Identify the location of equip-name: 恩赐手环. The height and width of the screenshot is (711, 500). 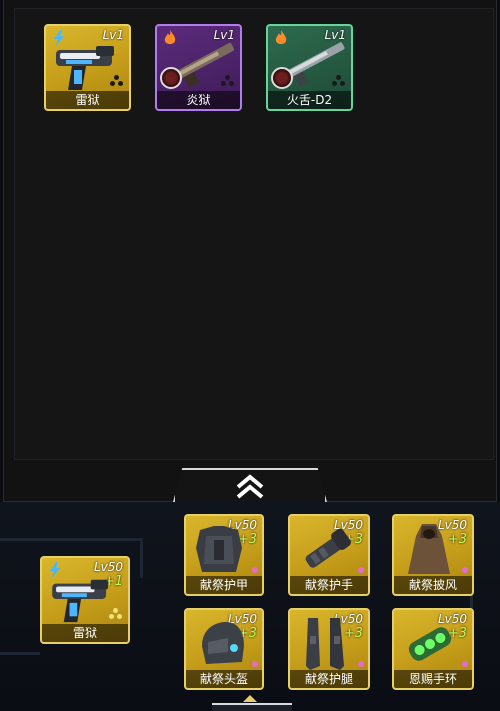
(433, 679).